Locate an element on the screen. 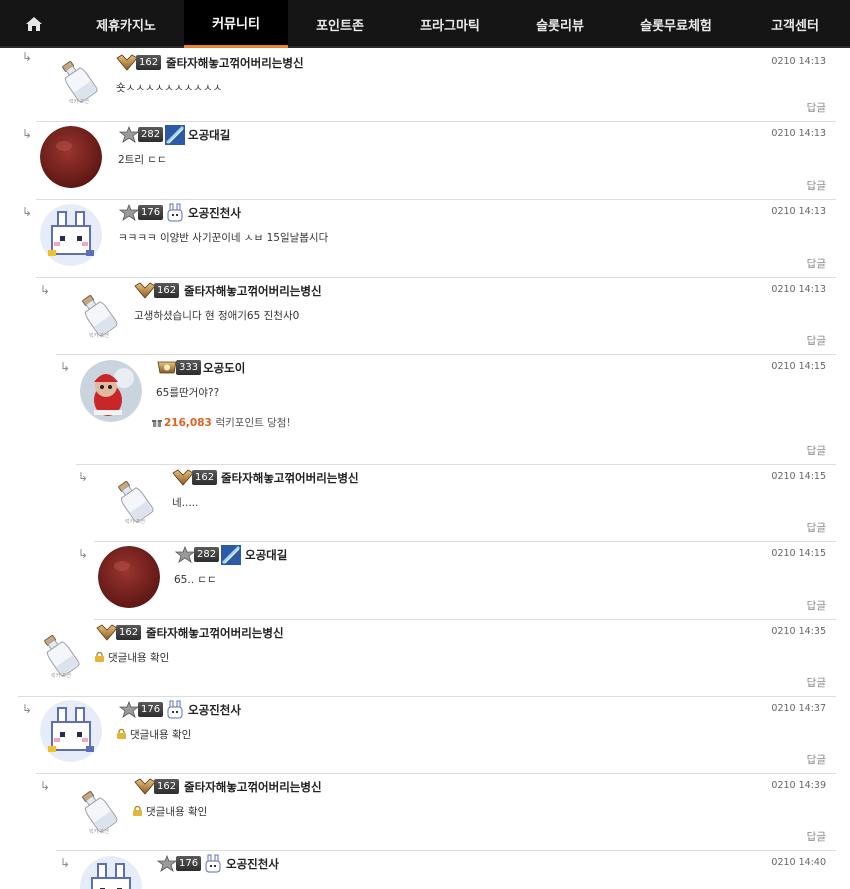 The image size is (850, 889). santa-avatar is located at coordinates (111, 391).